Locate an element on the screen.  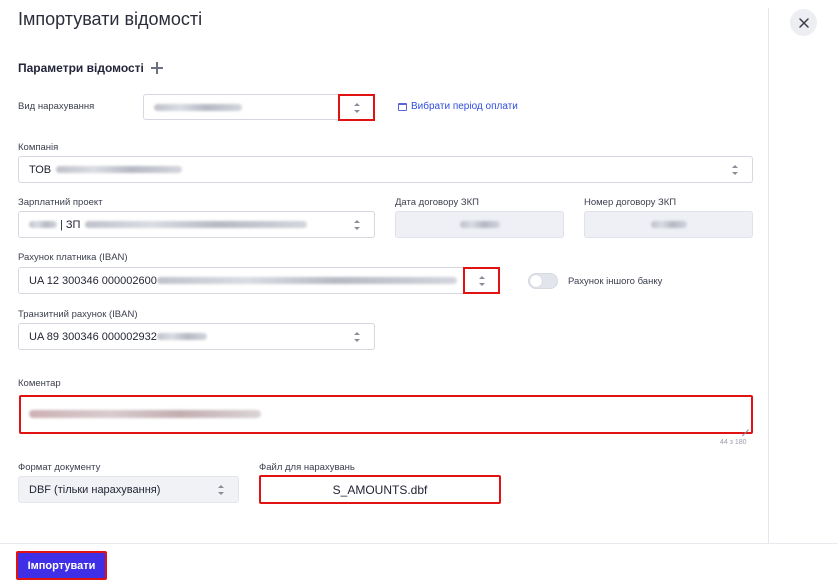
doc-format-value: DBF (тільки нарахування) is located at coordinates (95, 489).